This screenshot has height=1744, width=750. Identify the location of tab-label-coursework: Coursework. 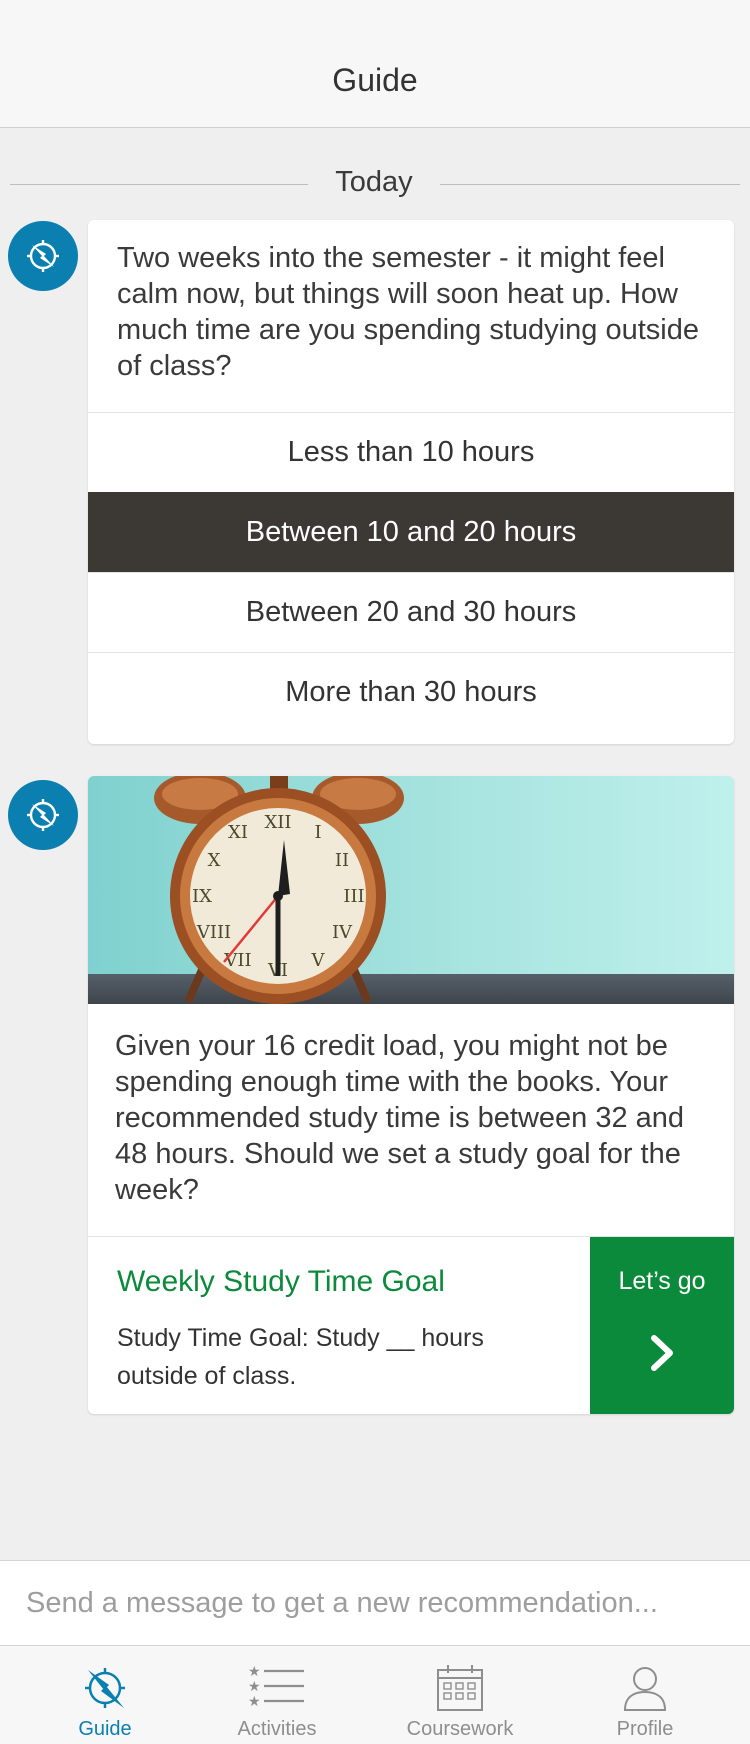
(460, 1729).